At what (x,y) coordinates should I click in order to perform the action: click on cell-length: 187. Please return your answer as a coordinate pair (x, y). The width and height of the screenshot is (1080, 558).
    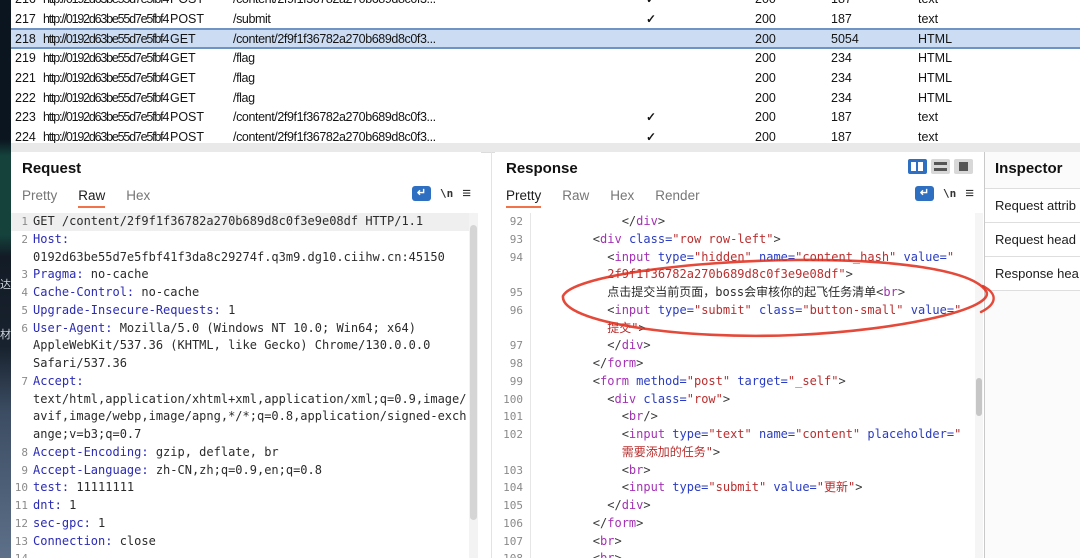
    Looking at the image, I should click on (841, 117).